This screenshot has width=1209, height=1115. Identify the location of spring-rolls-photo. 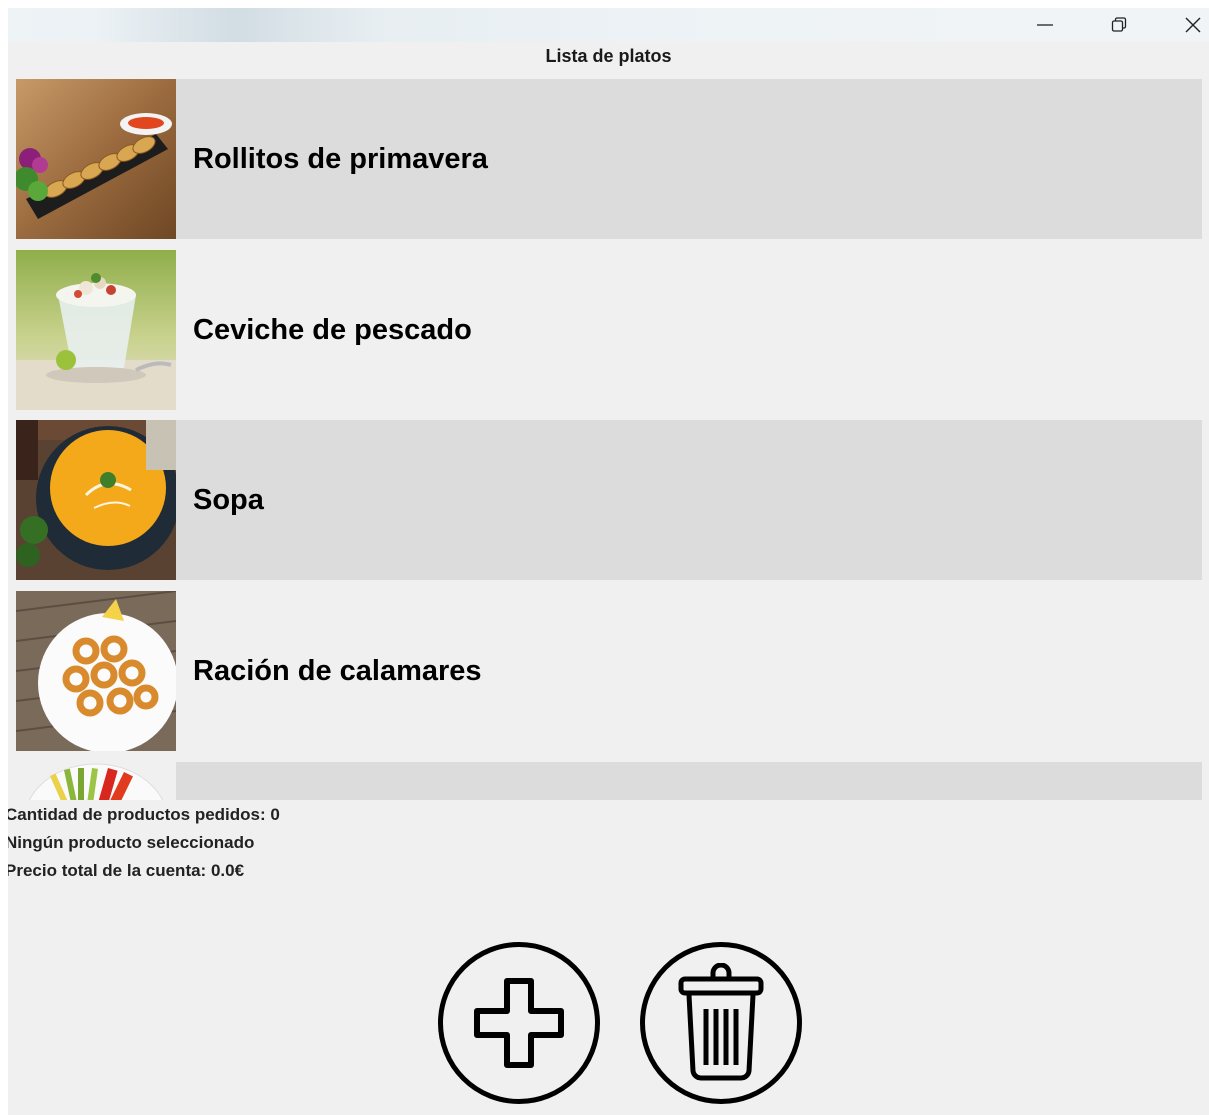
(96, 159).